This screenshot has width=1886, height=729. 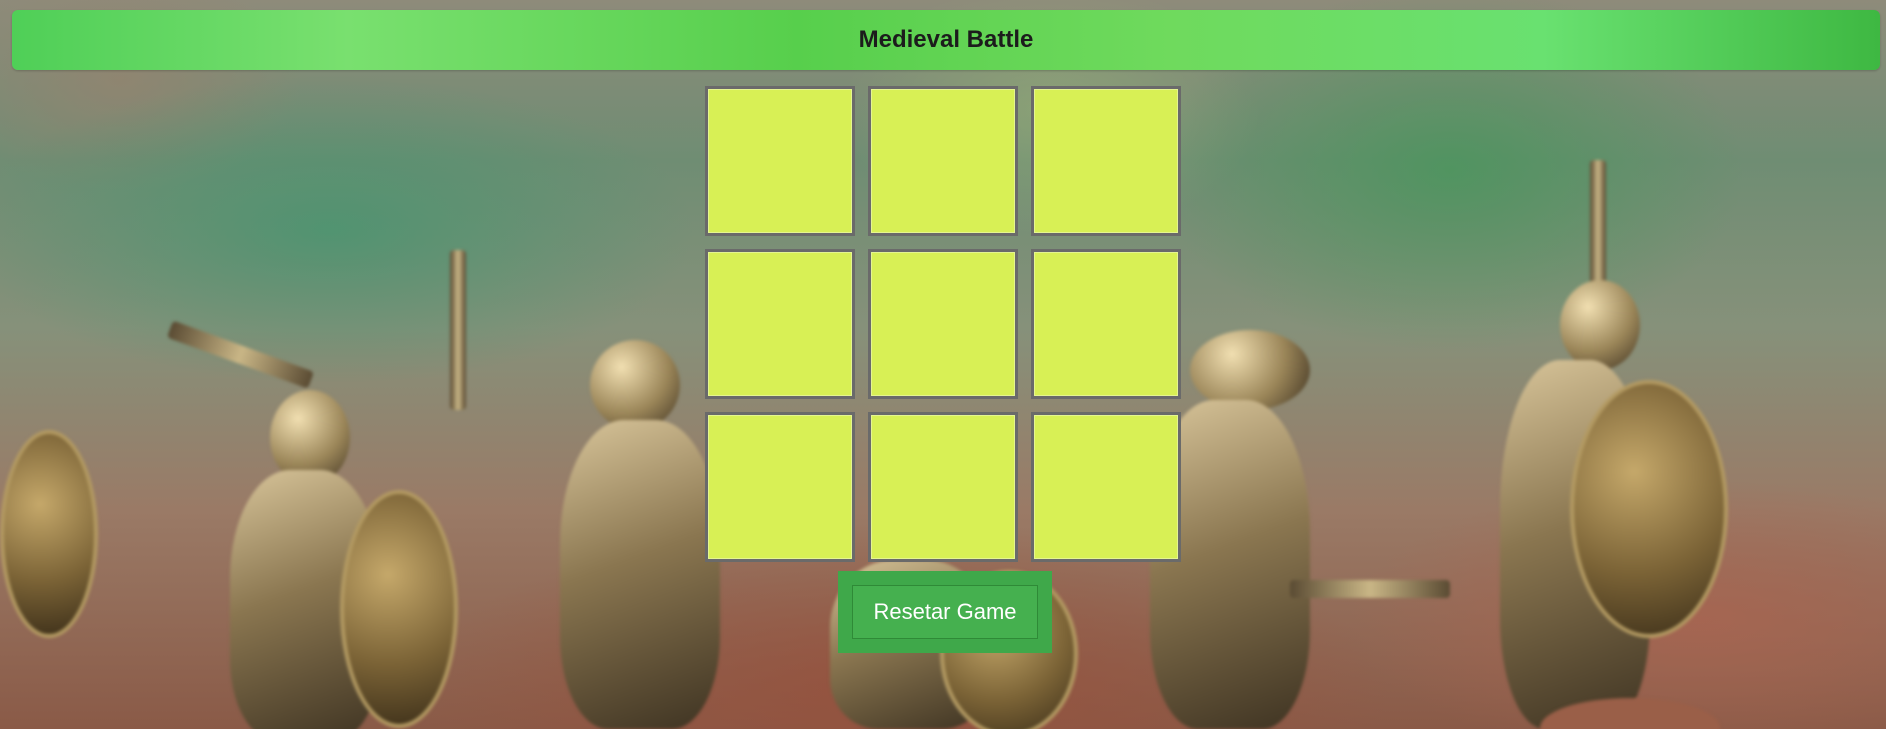 I want to click on reset-button-container: Resetar Game, so click(x=945, y=612).